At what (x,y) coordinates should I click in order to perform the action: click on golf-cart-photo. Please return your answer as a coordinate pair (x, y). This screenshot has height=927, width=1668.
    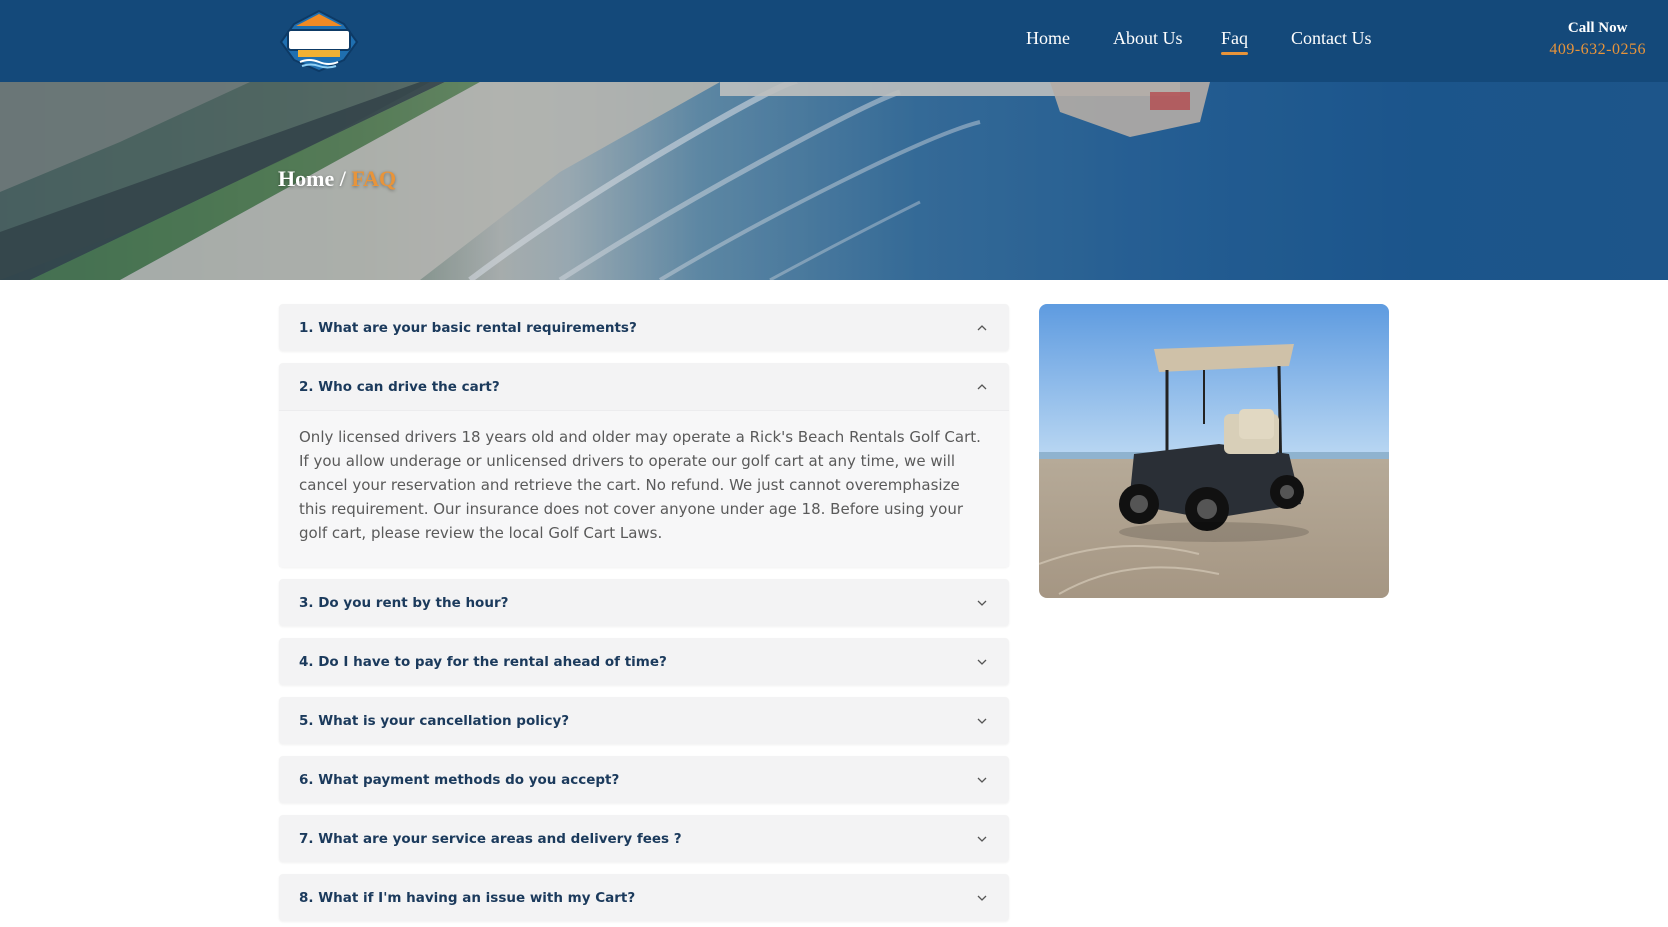
    Looking at the image, I should click on (1214, 451).